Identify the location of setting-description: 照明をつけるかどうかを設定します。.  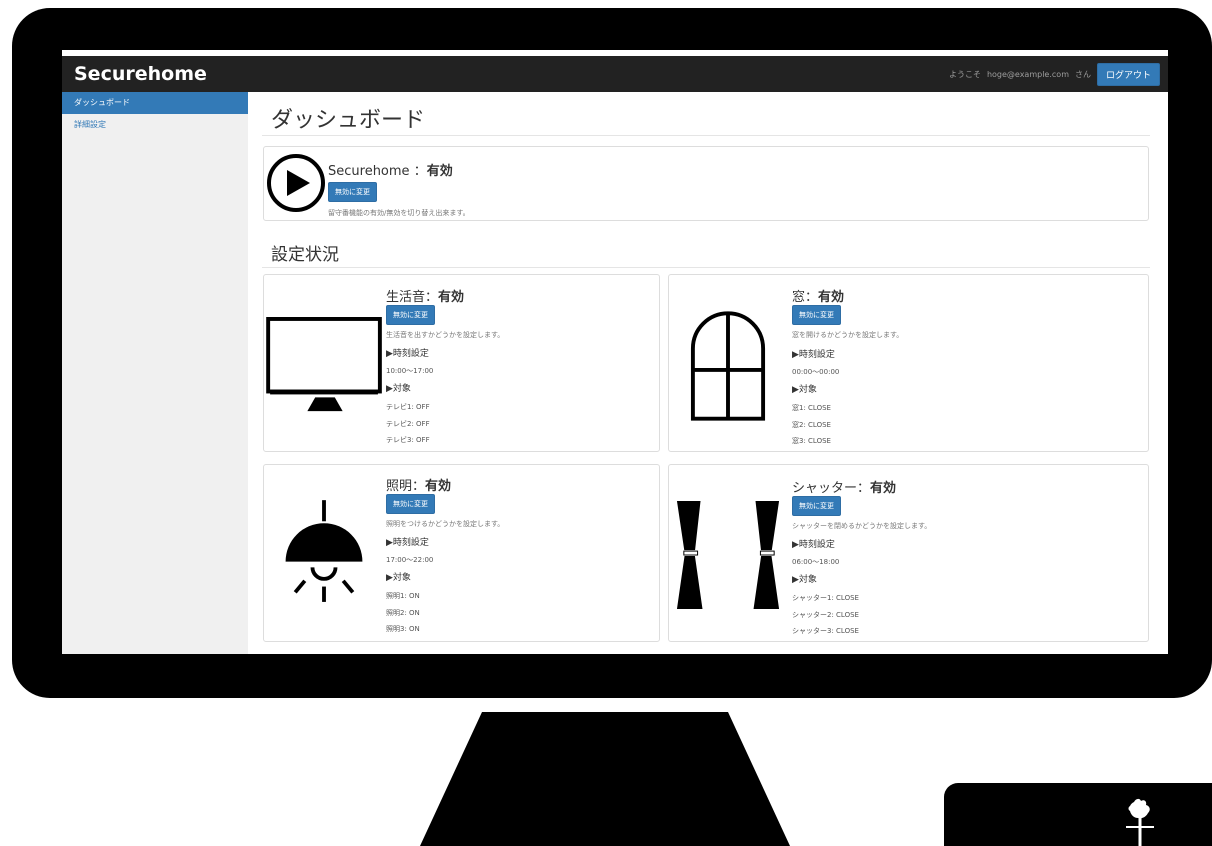
(445, 524).